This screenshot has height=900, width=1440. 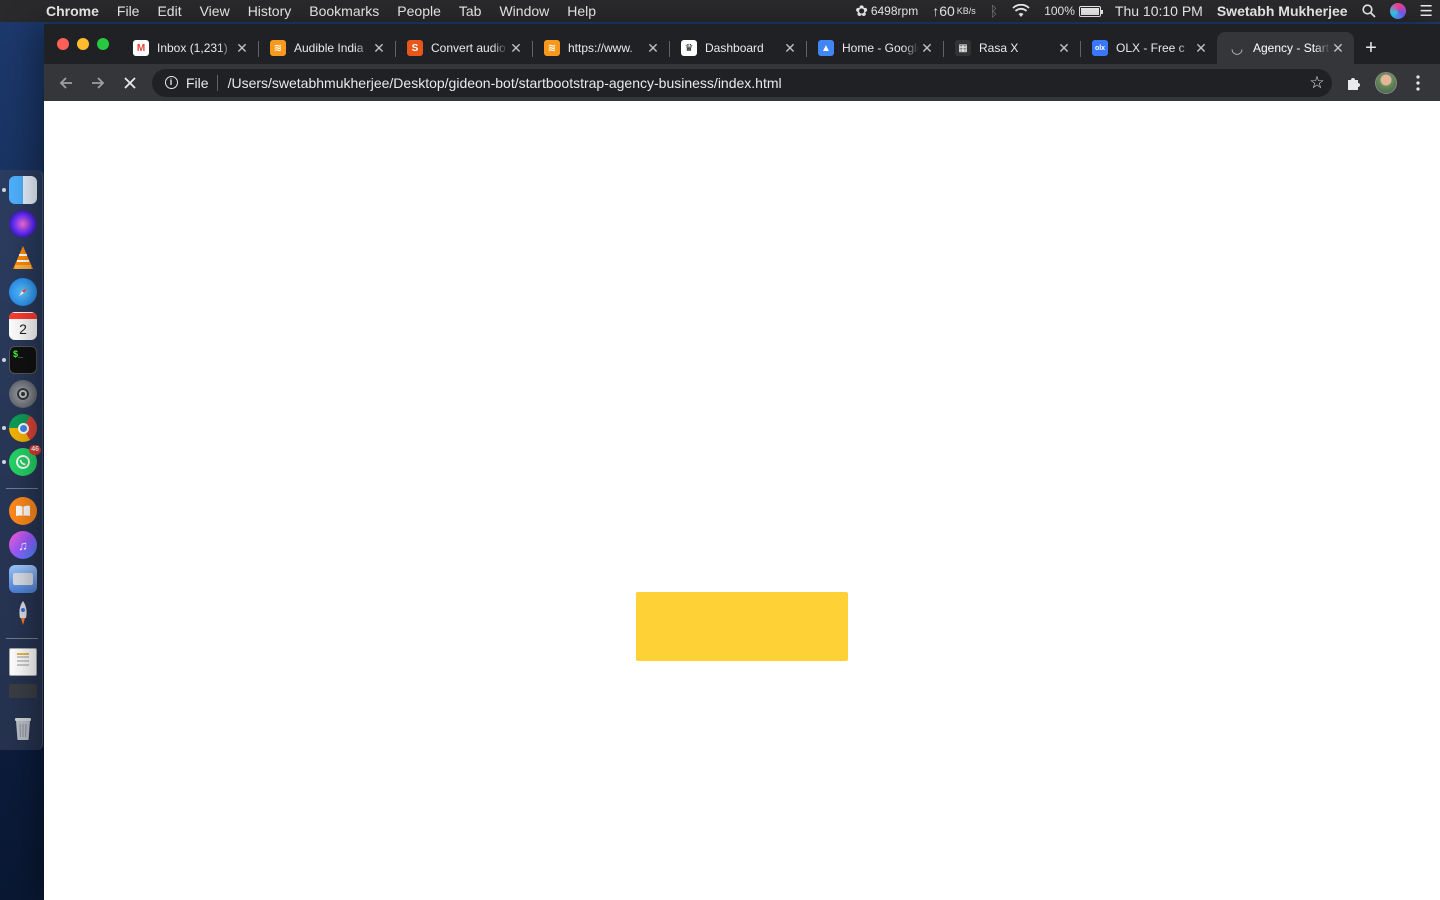 What do you see at coordinates (215, 11) in the screenshot?
I see `menu-view: View` at bounding box center [215, 11].